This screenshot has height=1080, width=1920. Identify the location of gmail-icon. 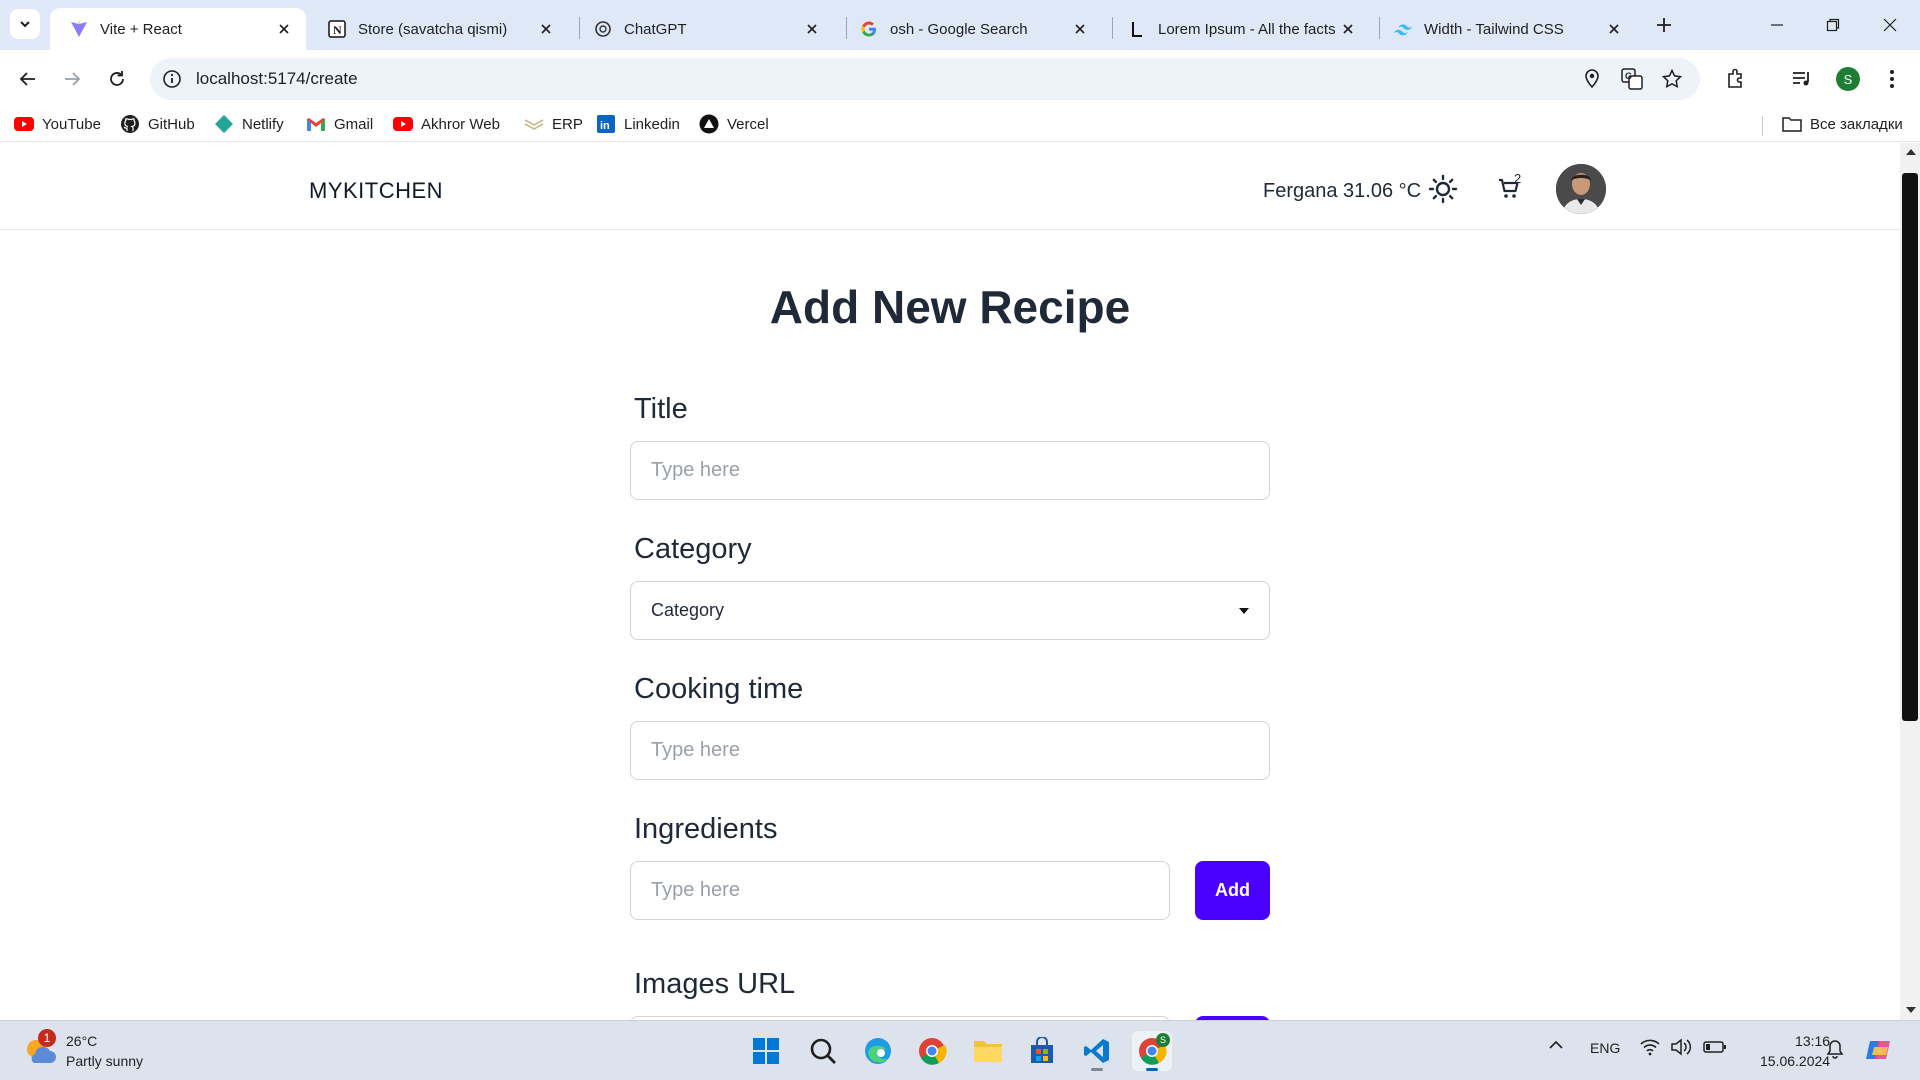
(316, 124).